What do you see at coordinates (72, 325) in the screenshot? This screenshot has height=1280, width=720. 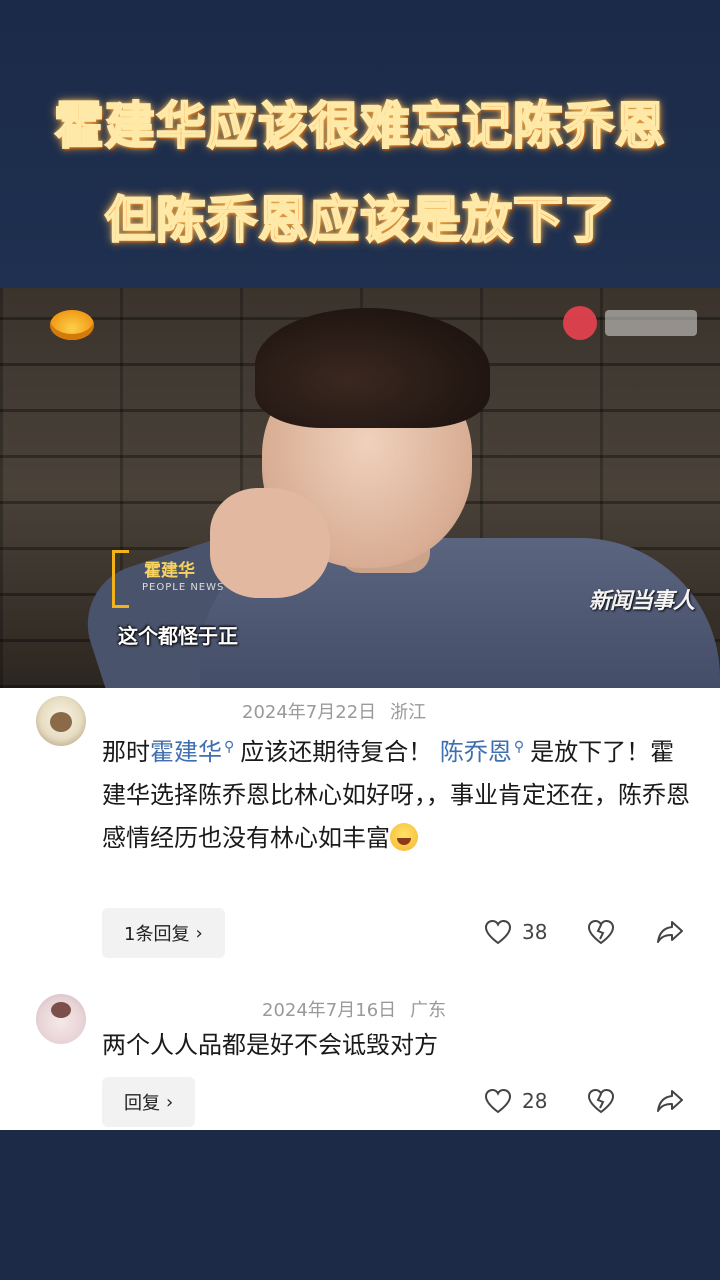 I see `channel-logo-icon` at bounding box center [72, 325].